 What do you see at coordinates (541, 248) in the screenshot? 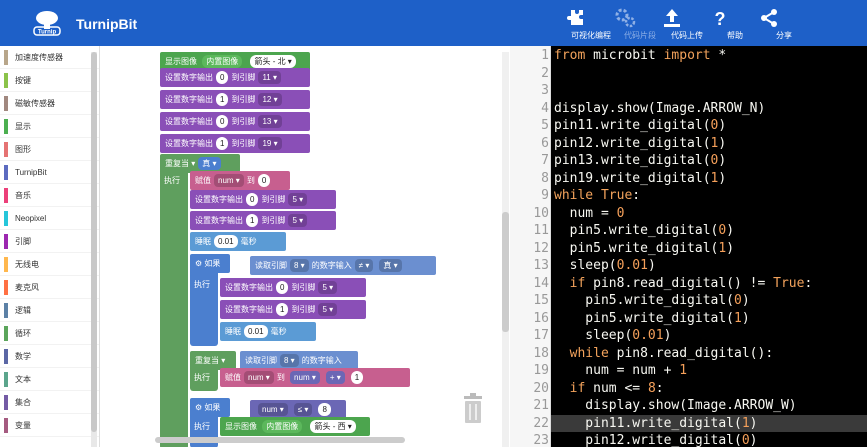
I see `line-number: 12` at bounding box center [541, 248].